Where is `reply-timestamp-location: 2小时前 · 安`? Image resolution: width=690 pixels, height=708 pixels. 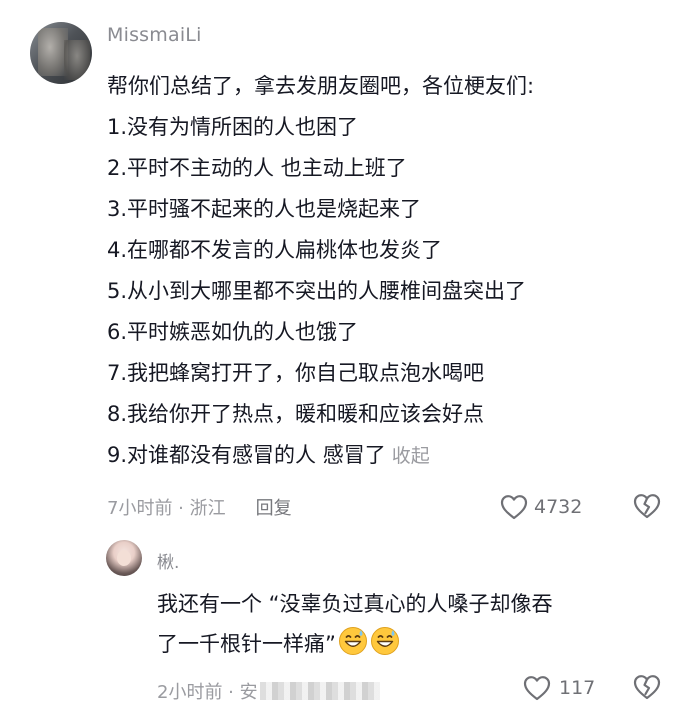 reply-timestamp-location: 2小时前 · 安 is located at coordinates (207, 692).